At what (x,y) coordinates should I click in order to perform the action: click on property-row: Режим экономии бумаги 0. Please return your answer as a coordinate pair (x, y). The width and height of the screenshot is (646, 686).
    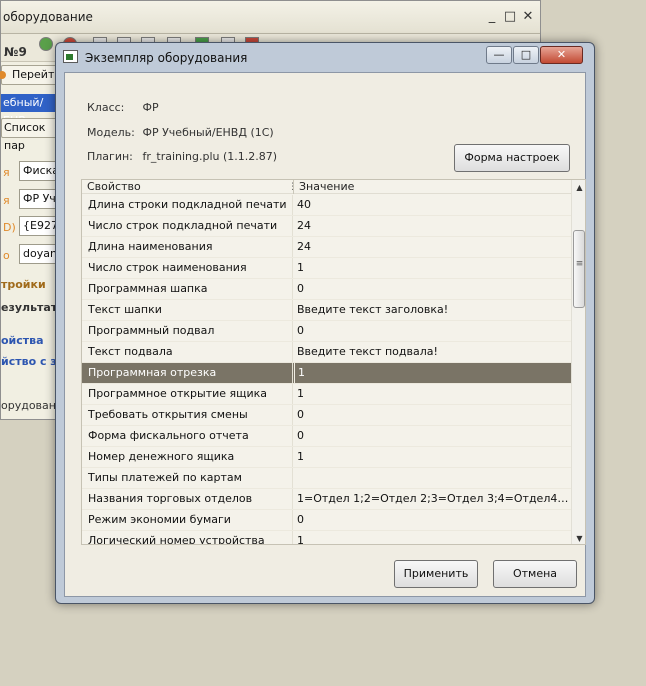
    Looking at the image, I should click on (326, 520).